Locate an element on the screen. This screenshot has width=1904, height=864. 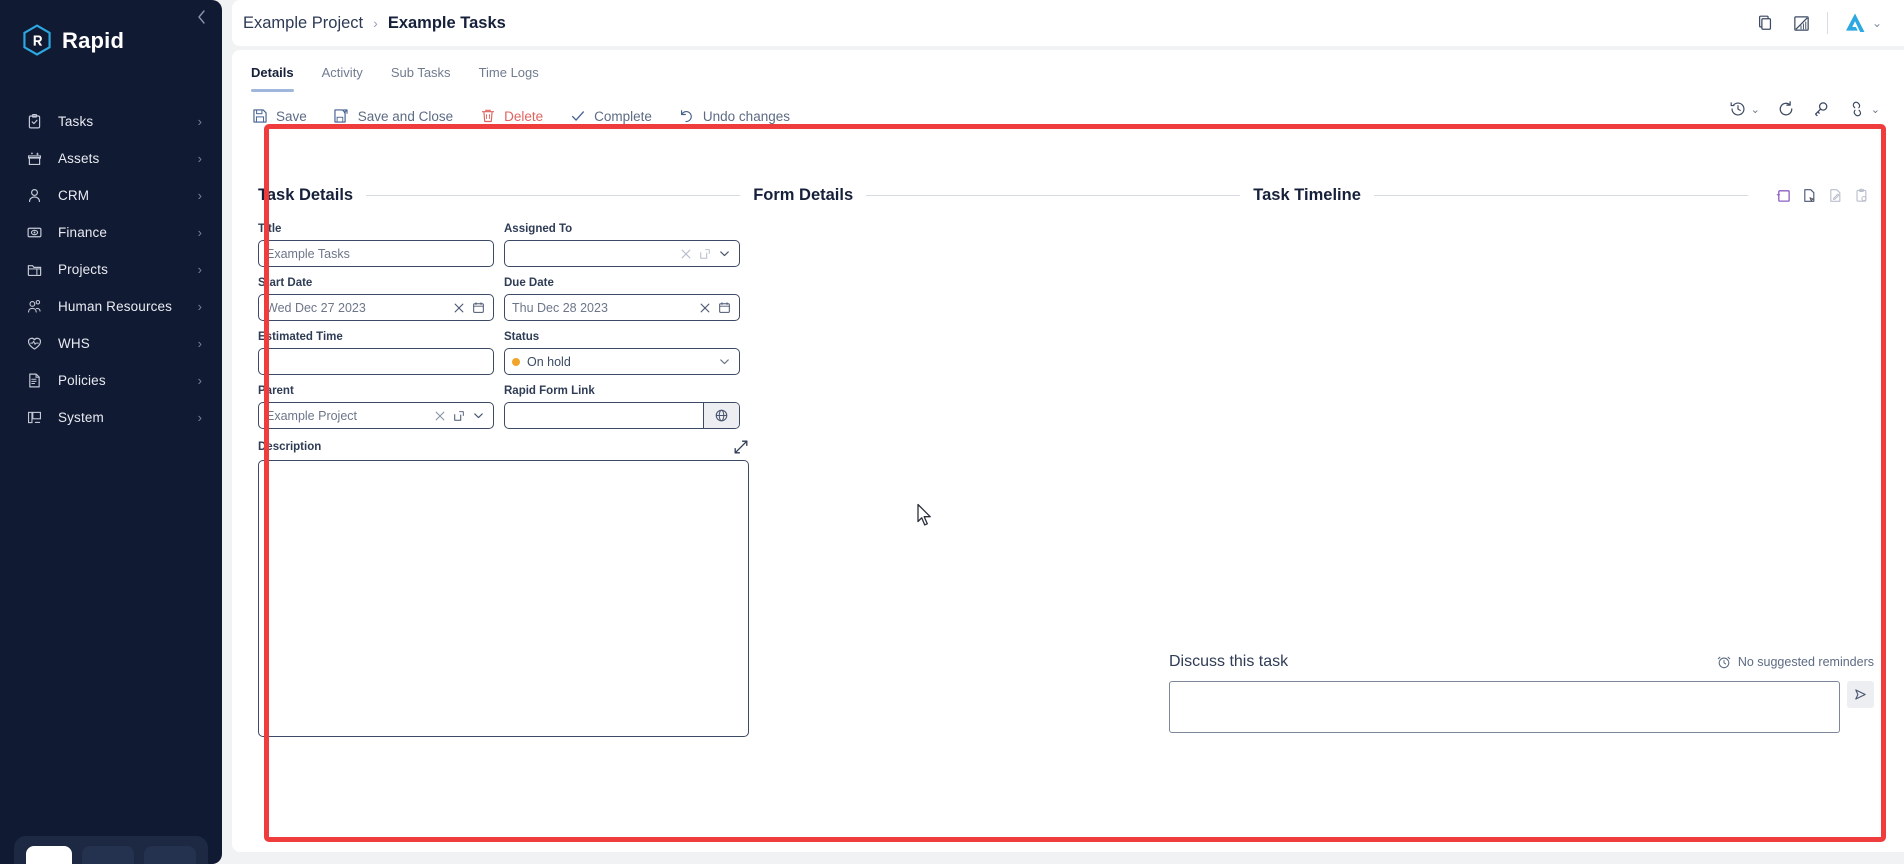
sidebar-item-finance: Finance › is located at coordinates (111, 232).